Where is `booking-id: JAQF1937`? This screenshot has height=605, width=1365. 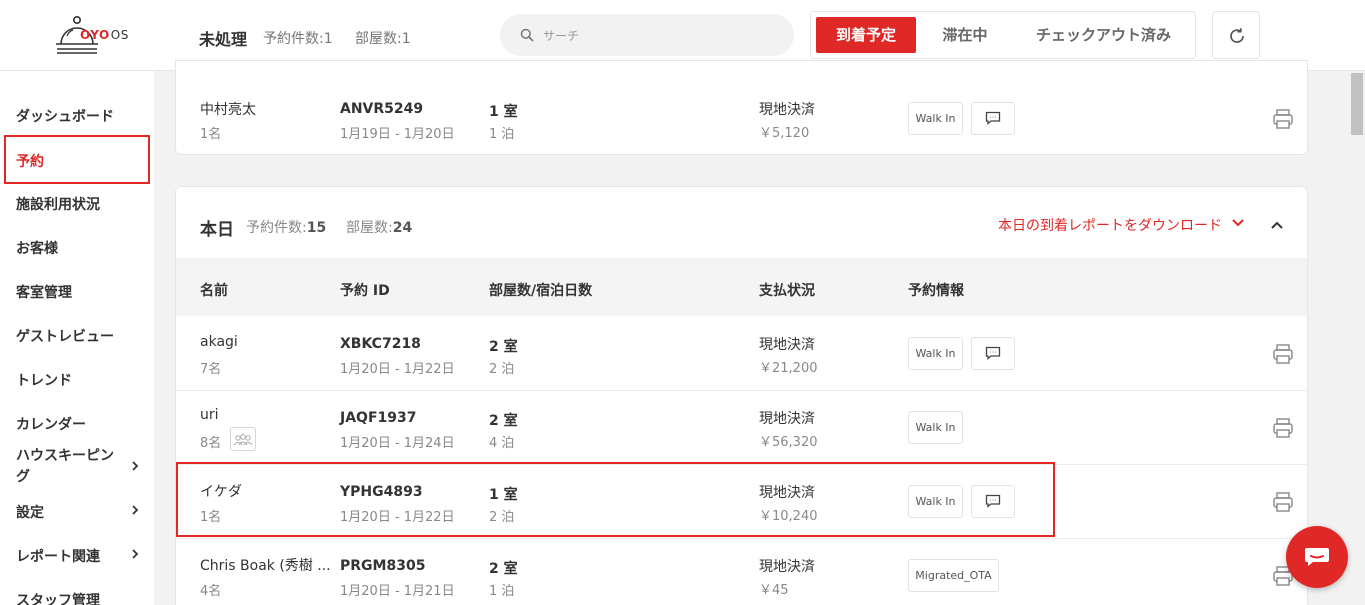 booking-id: JAQF1937 is located at coordinates (378, 418).